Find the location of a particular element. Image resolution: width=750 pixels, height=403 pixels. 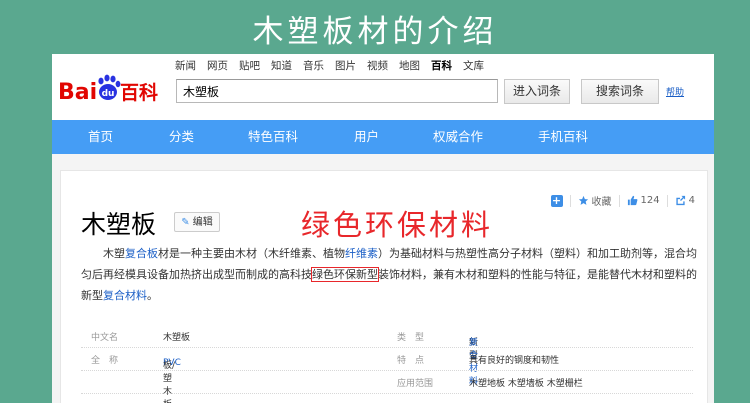

nav-link-wenku: 文库 is located at coordinates (473, 65).